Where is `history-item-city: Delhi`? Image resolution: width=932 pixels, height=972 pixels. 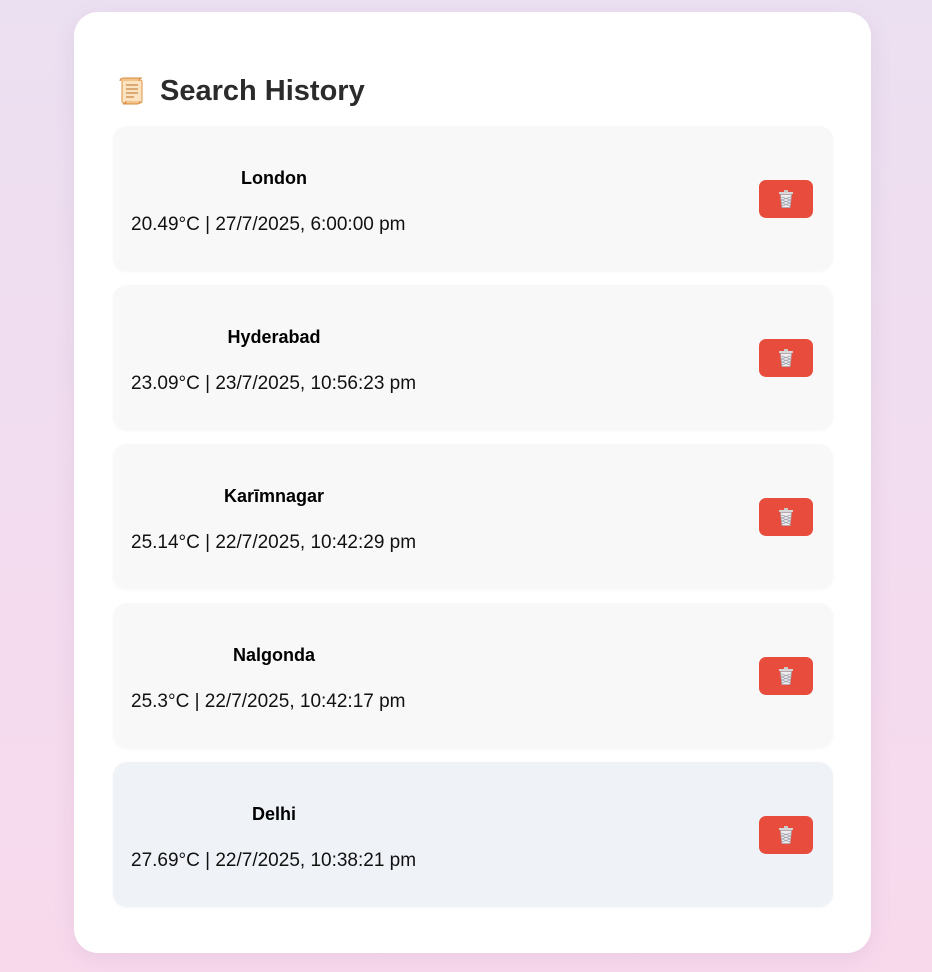 history-item-city: Delhi is located at coordinates (273, 814).